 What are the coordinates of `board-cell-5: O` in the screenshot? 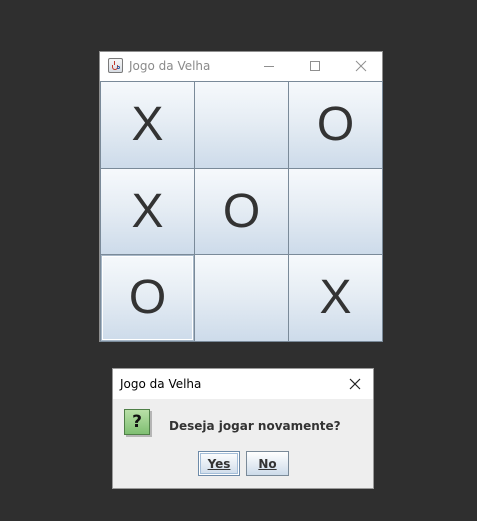 It's located at (241, 211).